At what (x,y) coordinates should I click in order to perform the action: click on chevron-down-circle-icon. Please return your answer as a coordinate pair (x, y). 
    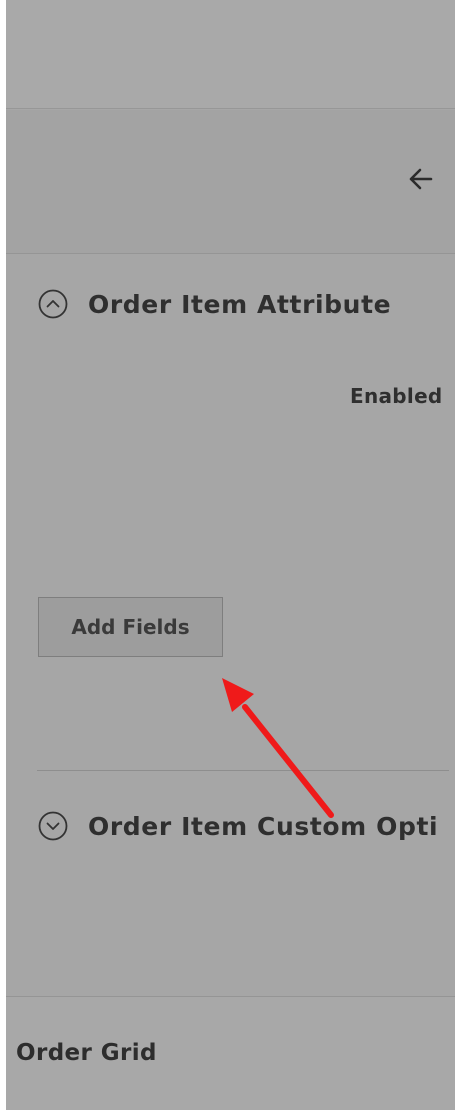
    Looking at the image, I should click on (53, 826).